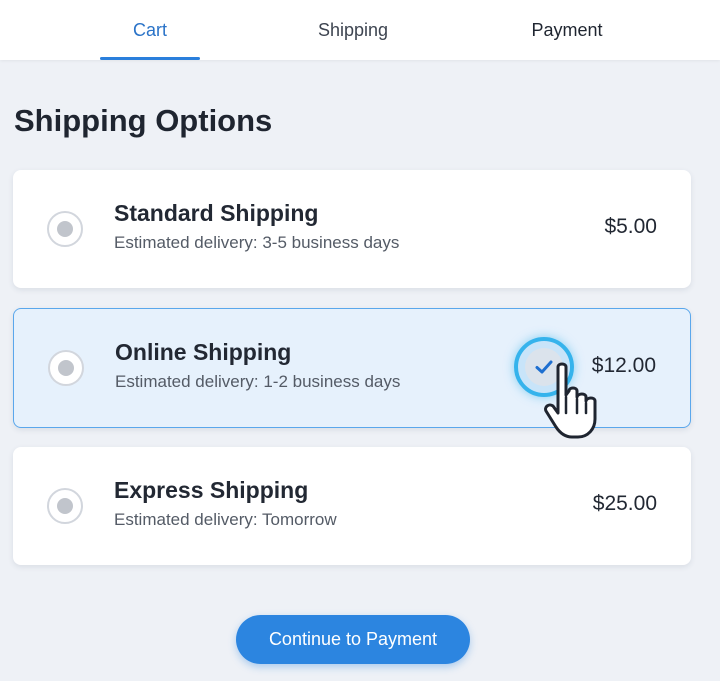  What do you see at coordinates (211, 490) in the screenshot?
I see `option-name: Express Shipping` at bounding box center [211, 490].